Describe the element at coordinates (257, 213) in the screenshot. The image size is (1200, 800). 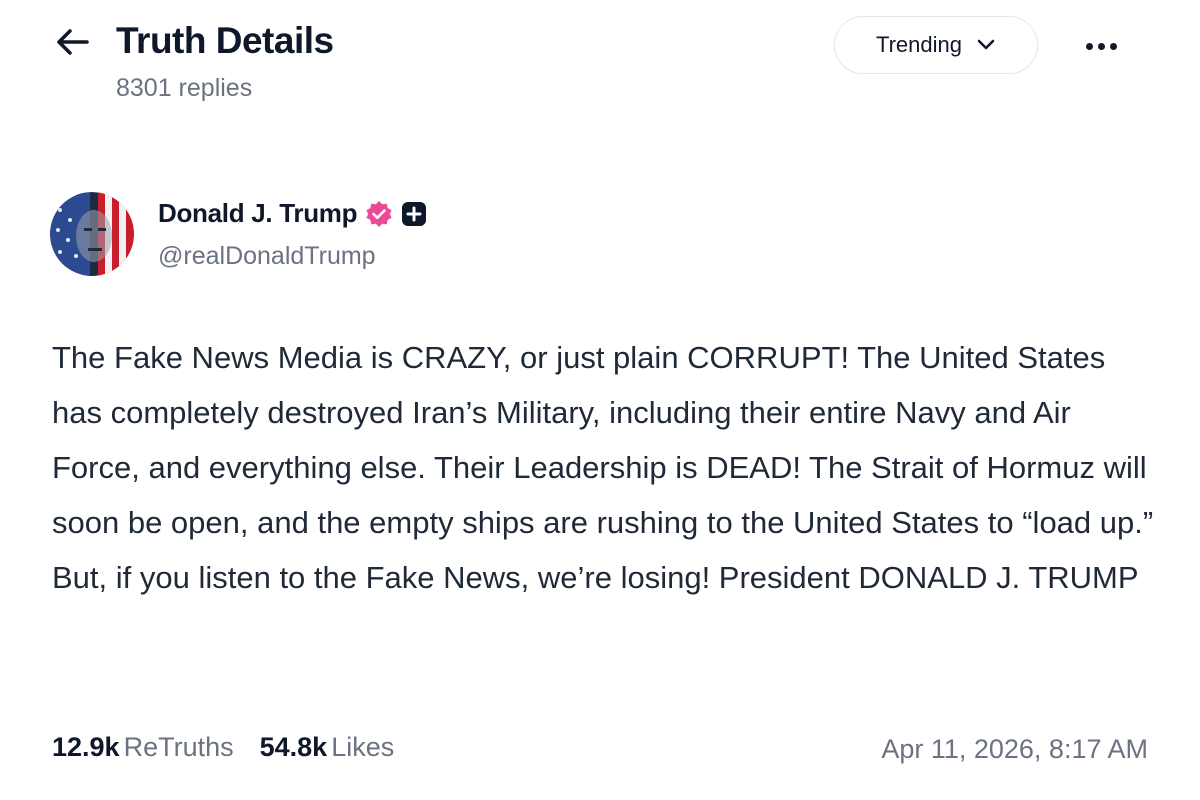
I see `author-name: Donald J. Trump` at that location.